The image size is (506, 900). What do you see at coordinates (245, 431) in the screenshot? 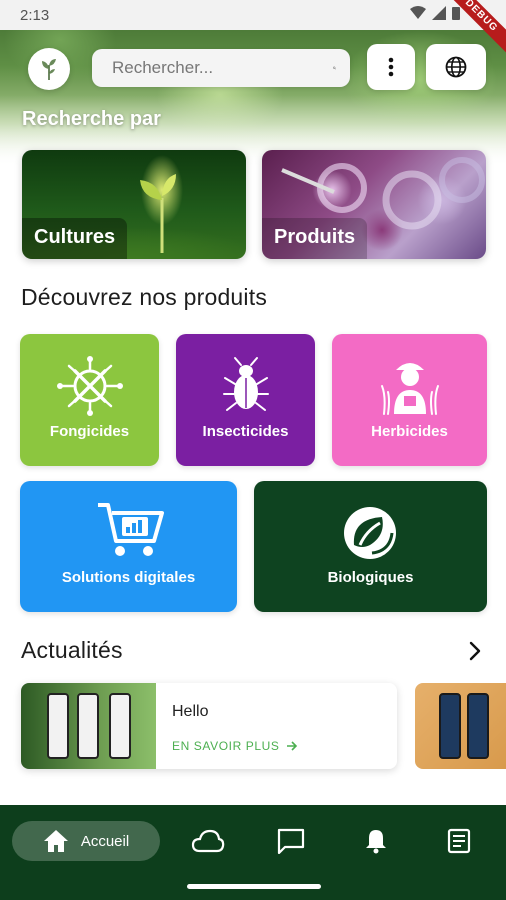
I see `product-label-insecticides: Insecticides` at bounding box center [245, 431].